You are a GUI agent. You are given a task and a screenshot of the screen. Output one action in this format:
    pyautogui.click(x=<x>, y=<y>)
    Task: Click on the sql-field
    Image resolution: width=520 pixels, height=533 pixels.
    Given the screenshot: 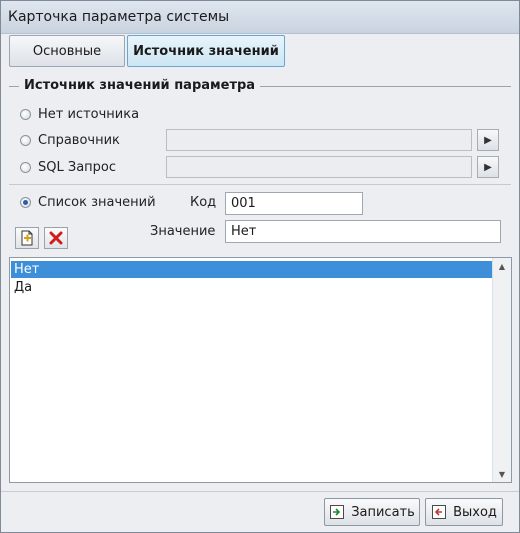 What is the action you would take?
    pyautogui.click(x=319, y=167)
    